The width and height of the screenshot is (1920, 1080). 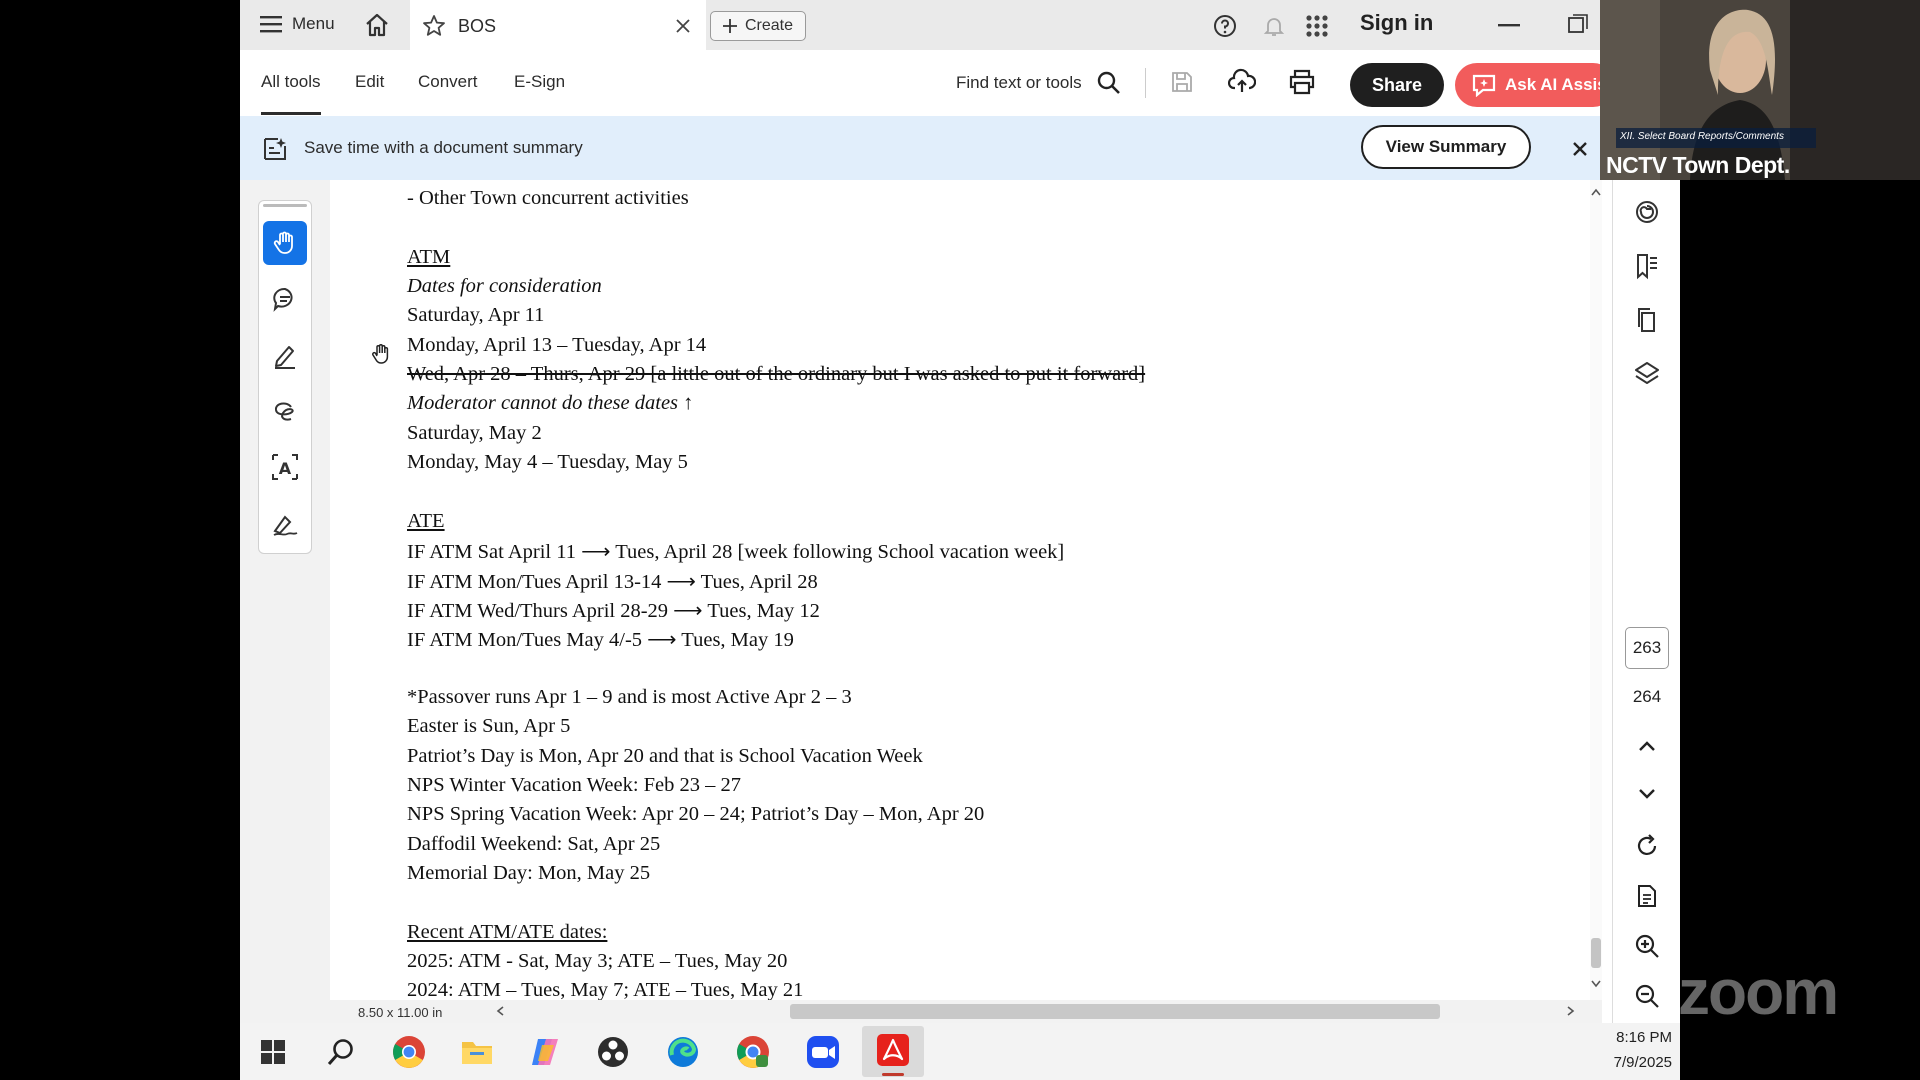 I want to click on rotate-button, so click(x=1647, y=846).